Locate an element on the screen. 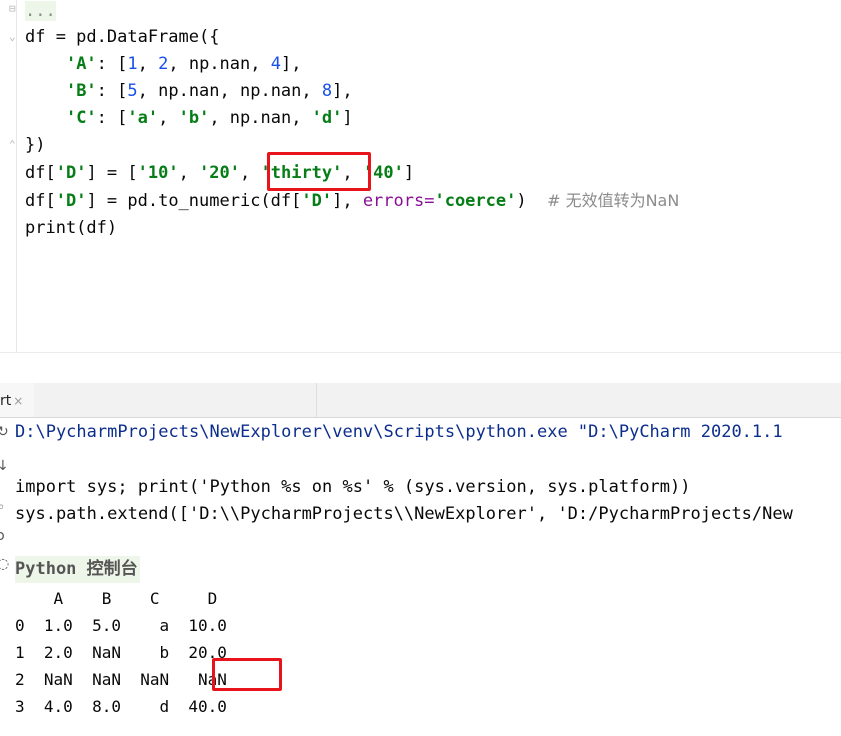  df-row-2: 2 NaN NaN NaN NaN is located at coordinates (121, 679).